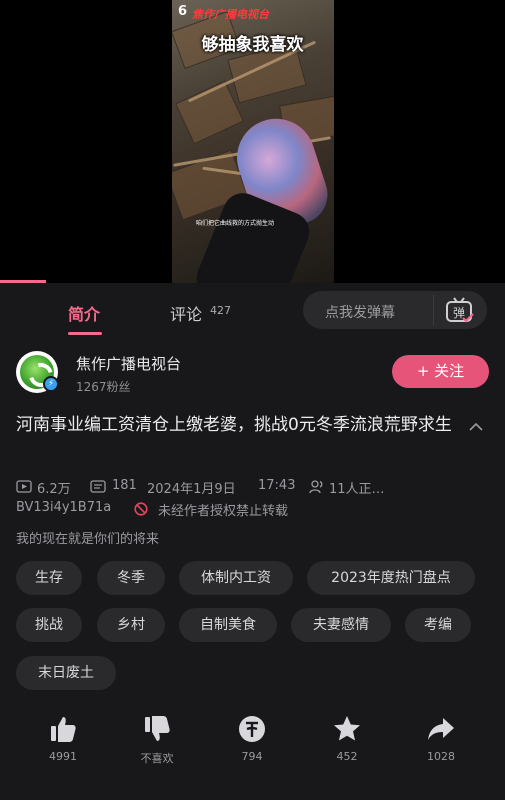 This screenshot has width=505, height=800. What do you see at coordinates (441, 729) in the screenshot?
I see `share-icon` at bounding box center [441, 729].